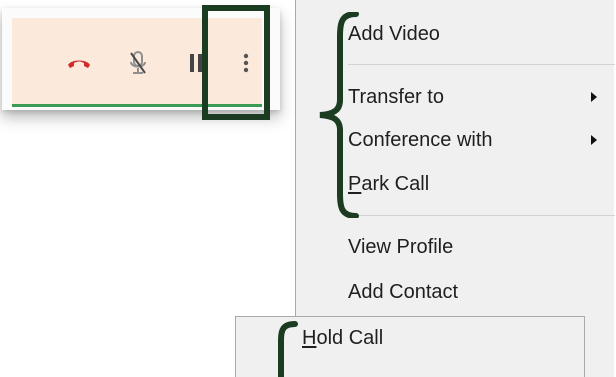  What do you see at coordinates (403, 291) in the screenshot?
I see `menu-item-label: Add Contact` at bounding box center [403, 291].